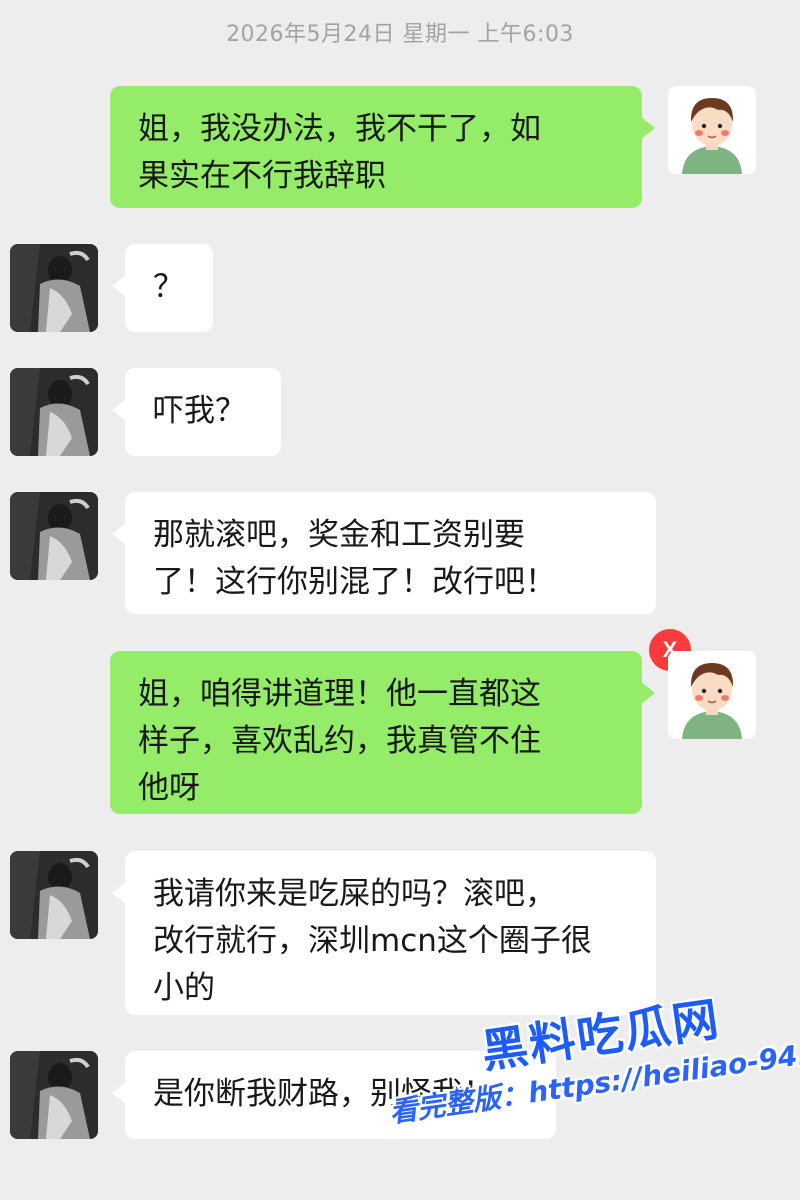 This screenshot has height=1200, width=800. I want to click on received-message-bubble: 那就滚吧，奖金和工资别要 了！这行你别混了！改行吧！, so click(384, 553).